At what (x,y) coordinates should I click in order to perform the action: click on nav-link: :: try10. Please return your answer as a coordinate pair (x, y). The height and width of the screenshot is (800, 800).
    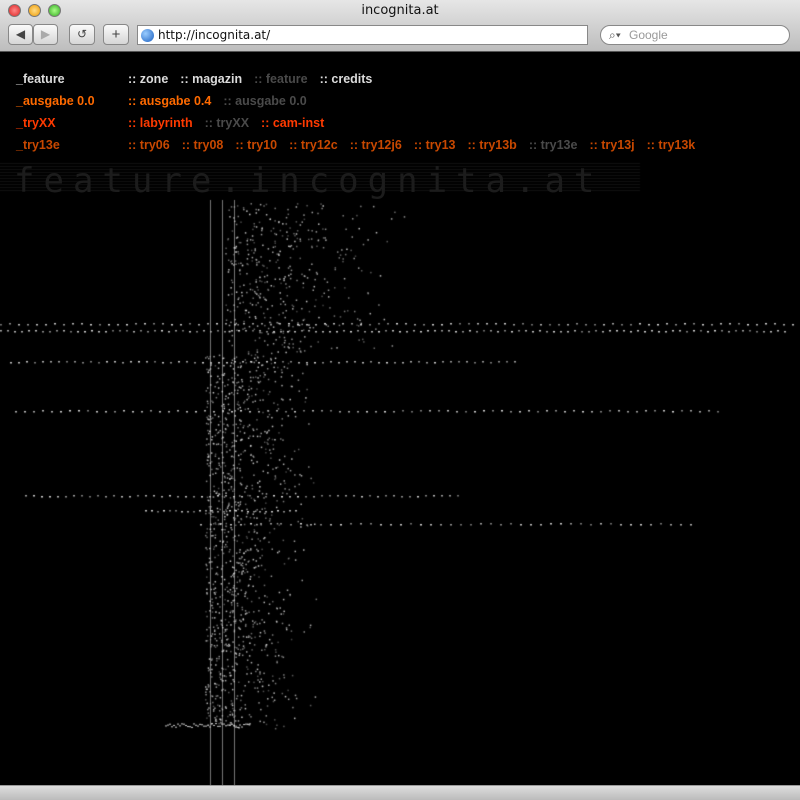
    Looking at the image, I should click on (256, 145).